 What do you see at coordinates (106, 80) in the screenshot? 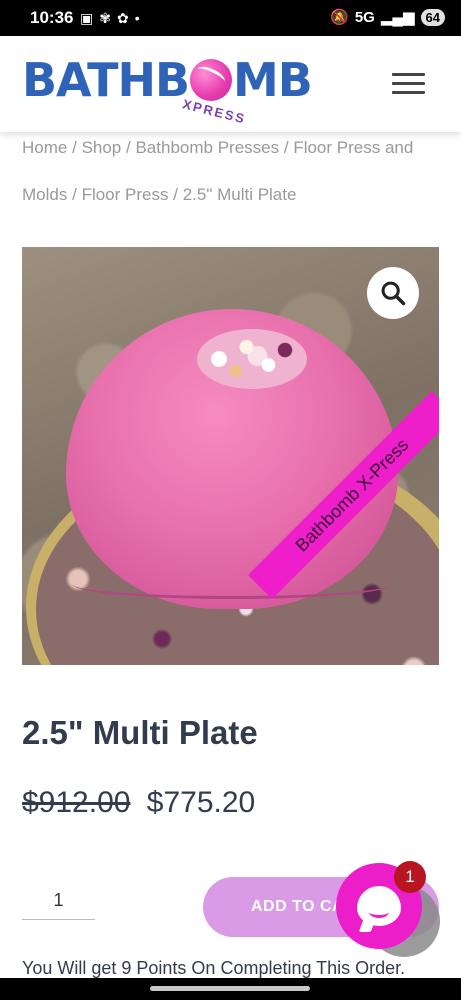
I see `logo-text-left: BATHB` at bounding box center [106, 80].